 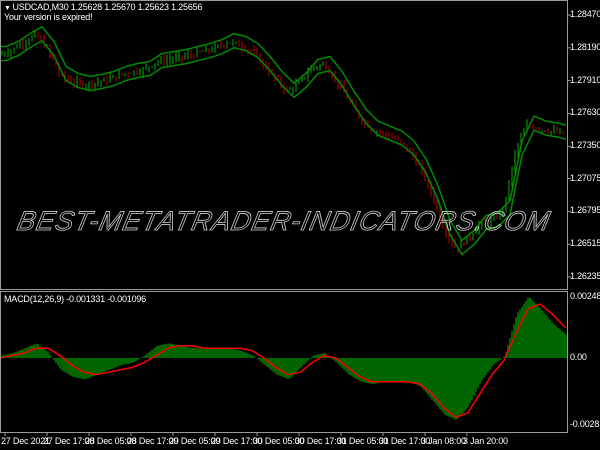 I want to click on price-tick-label: 1.27630, so click(x=585, y=112).